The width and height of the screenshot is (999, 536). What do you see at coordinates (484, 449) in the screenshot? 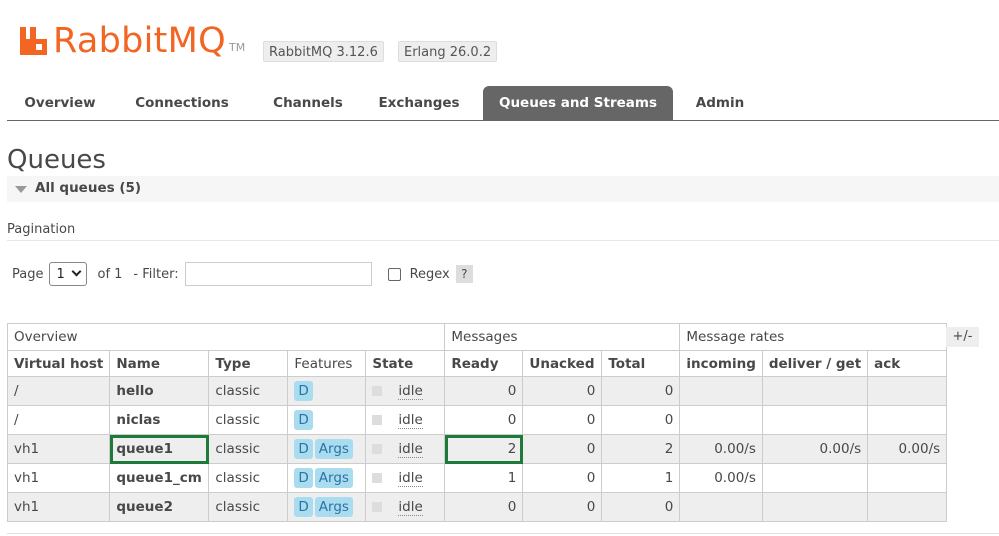
I see `ready-cell: 2` at bounding box center [484, 449].